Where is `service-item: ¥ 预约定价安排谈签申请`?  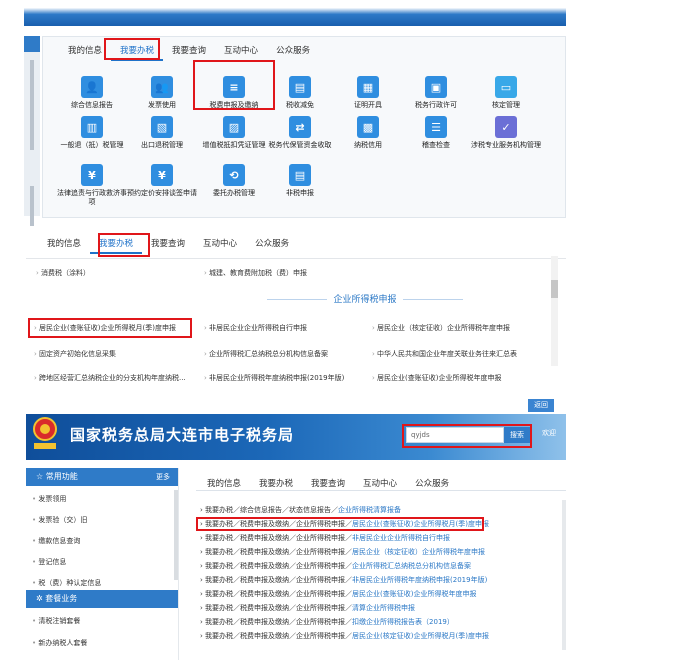
service-item: ¥ 预约定价安排谈签申请 is located at coordinates (162, 181).